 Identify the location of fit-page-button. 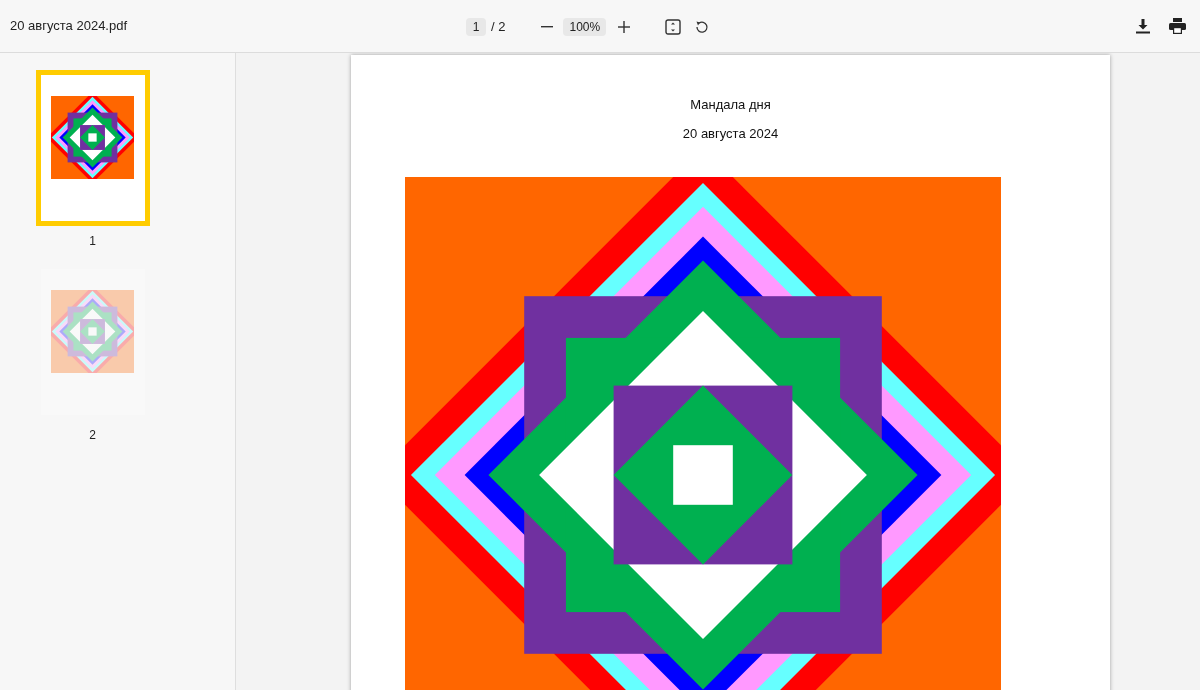
(673, 26).